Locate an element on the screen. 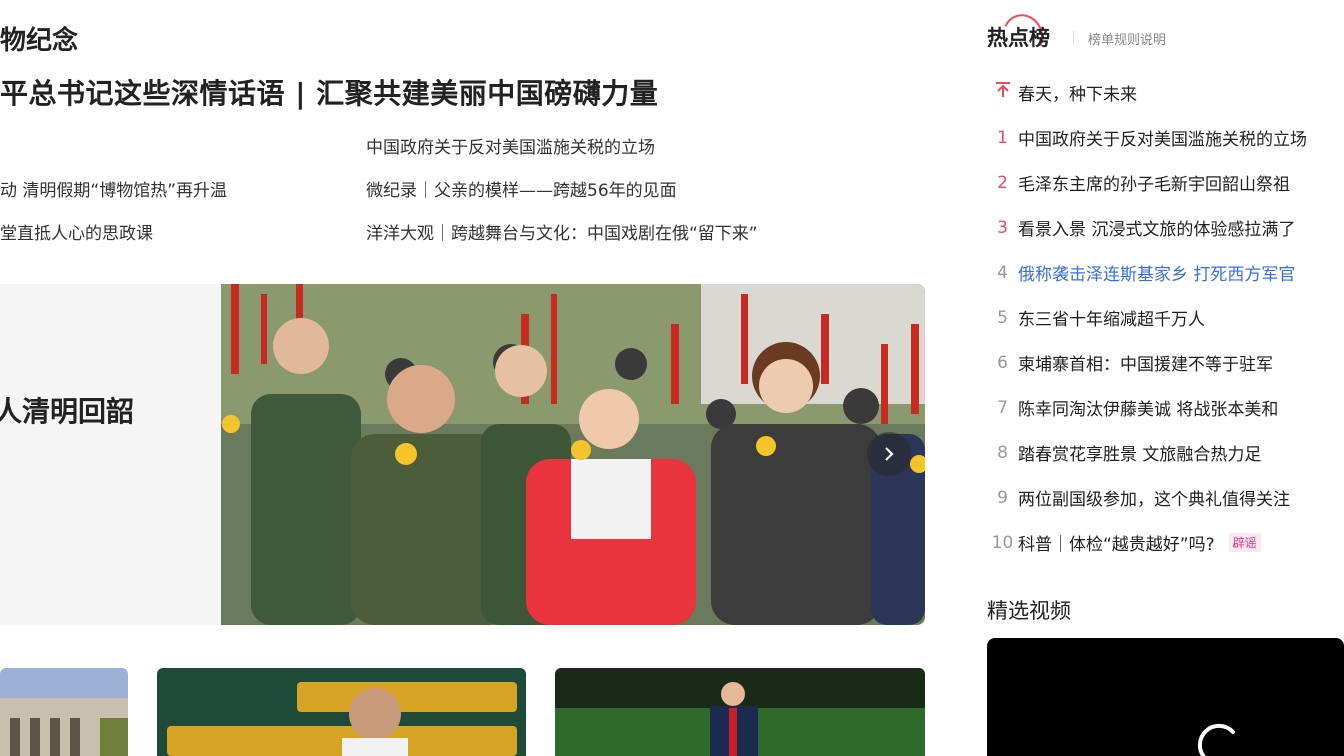 This screenshot has height=756, width=1344. rumor-badge: 辟谣 is located at coordinates (1244, 542).